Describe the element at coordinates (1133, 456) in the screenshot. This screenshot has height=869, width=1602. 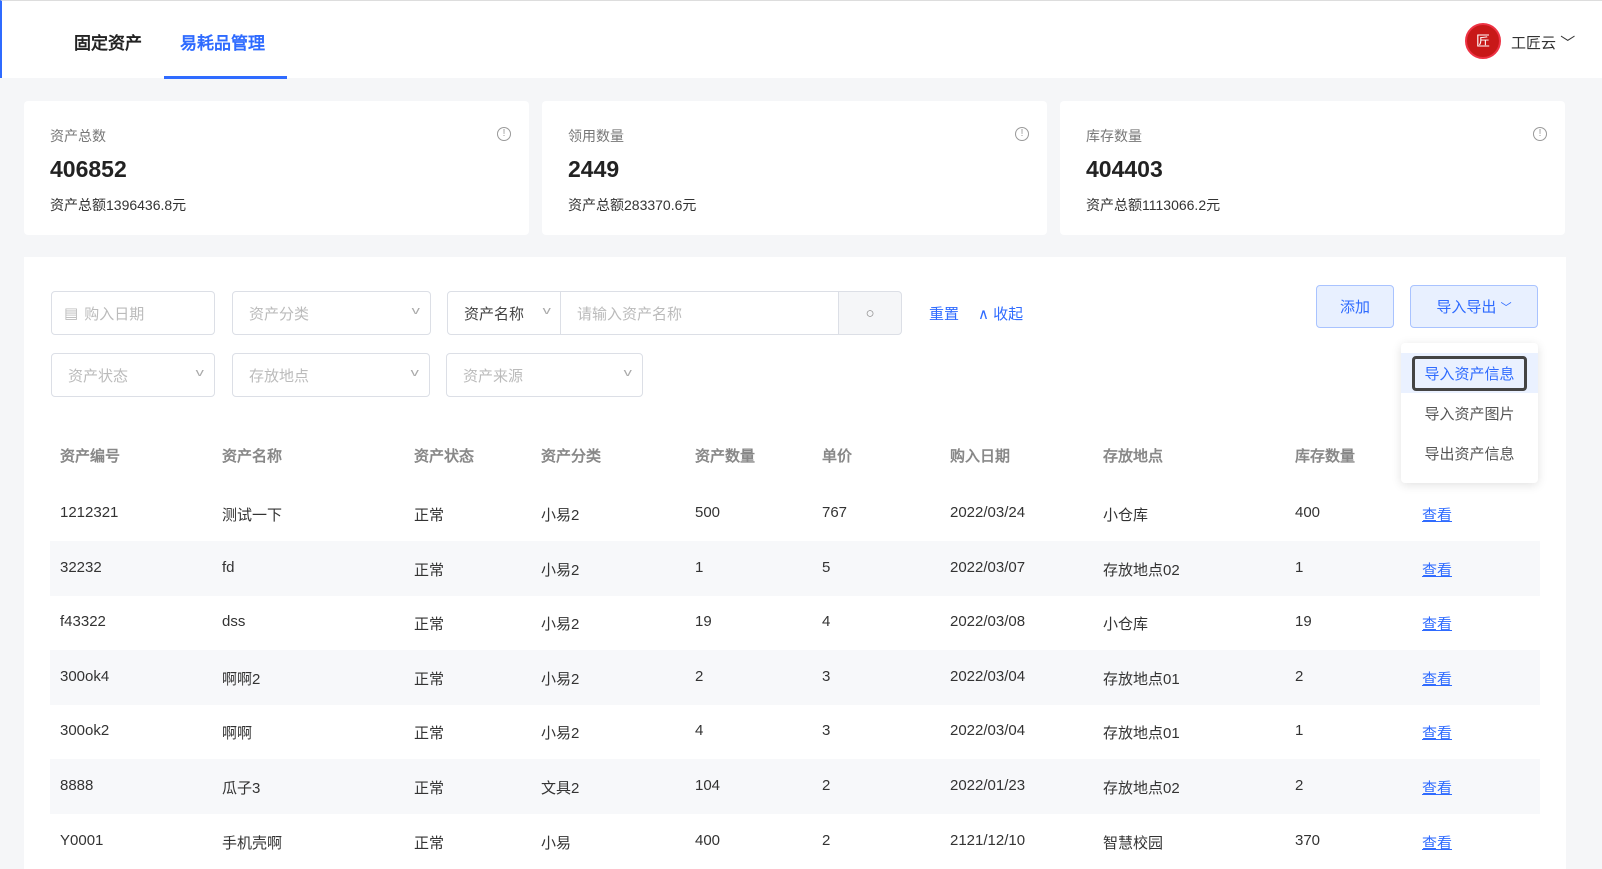
I see `column-header: 存放地点` at that location.